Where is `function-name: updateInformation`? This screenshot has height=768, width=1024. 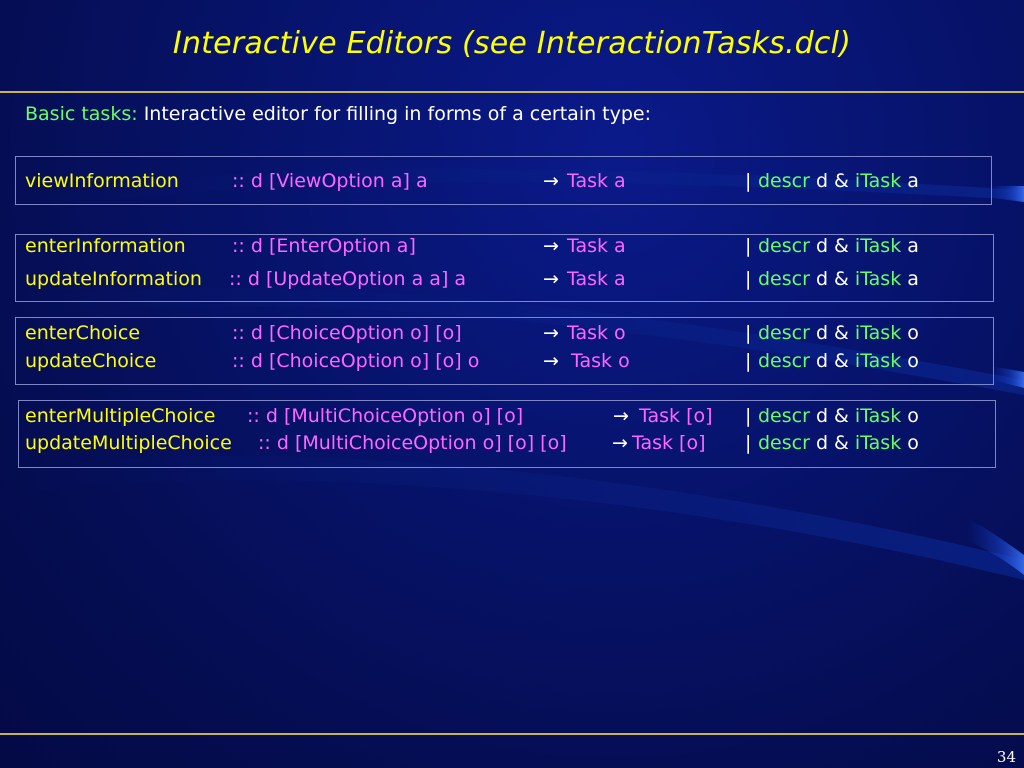
function-name: updateInformation is located at coordinates (113, 279).